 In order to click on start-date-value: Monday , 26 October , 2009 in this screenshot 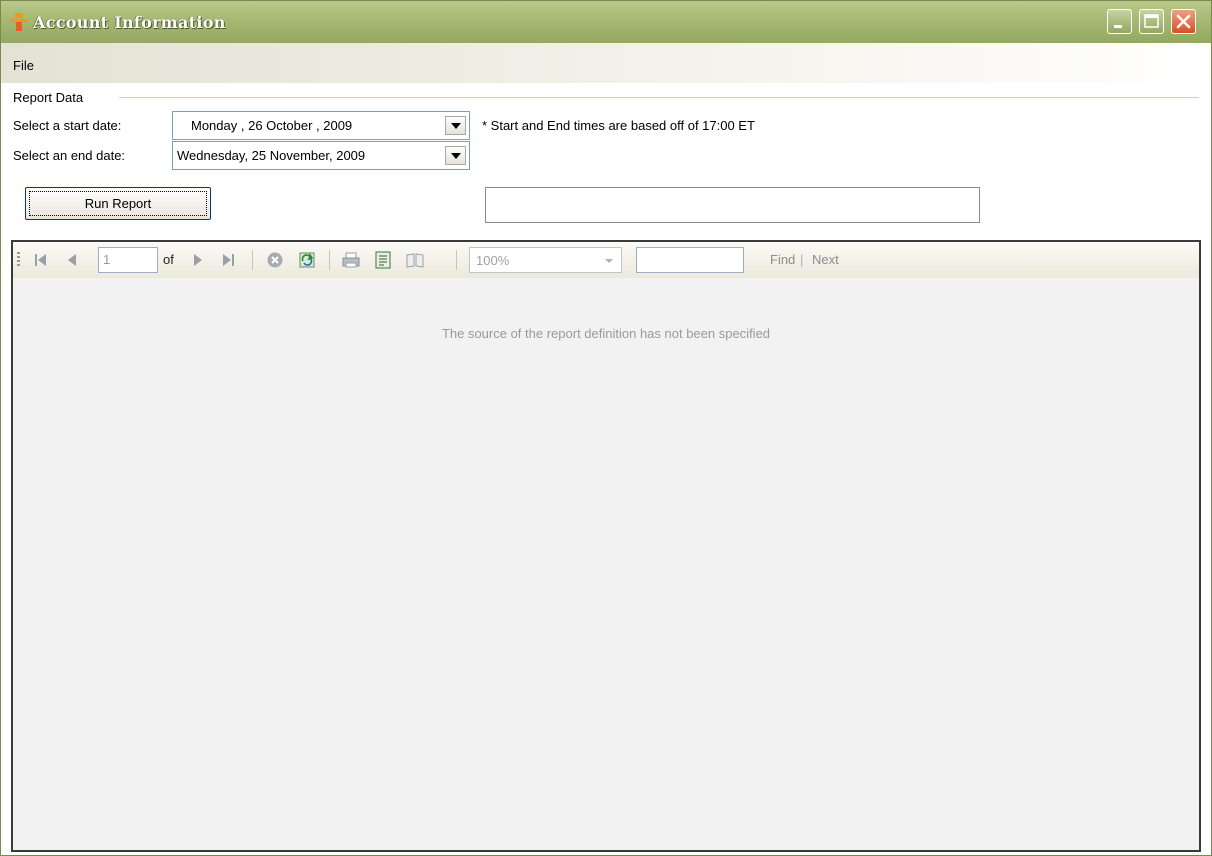, I will do `click(272, 125)`.